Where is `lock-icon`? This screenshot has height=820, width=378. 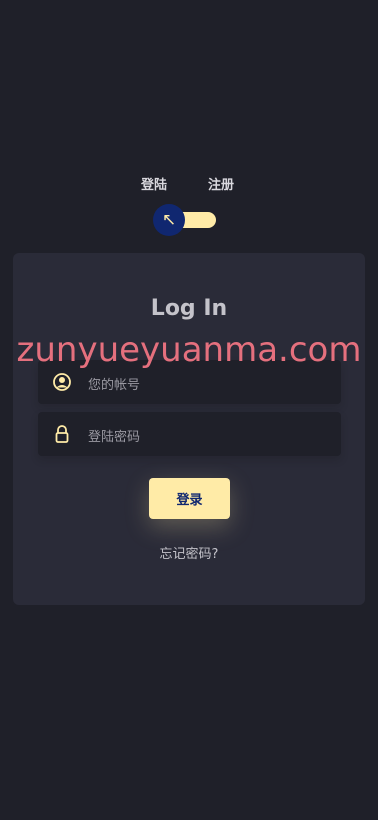
lock-icon is located at coordinates (62, 434).